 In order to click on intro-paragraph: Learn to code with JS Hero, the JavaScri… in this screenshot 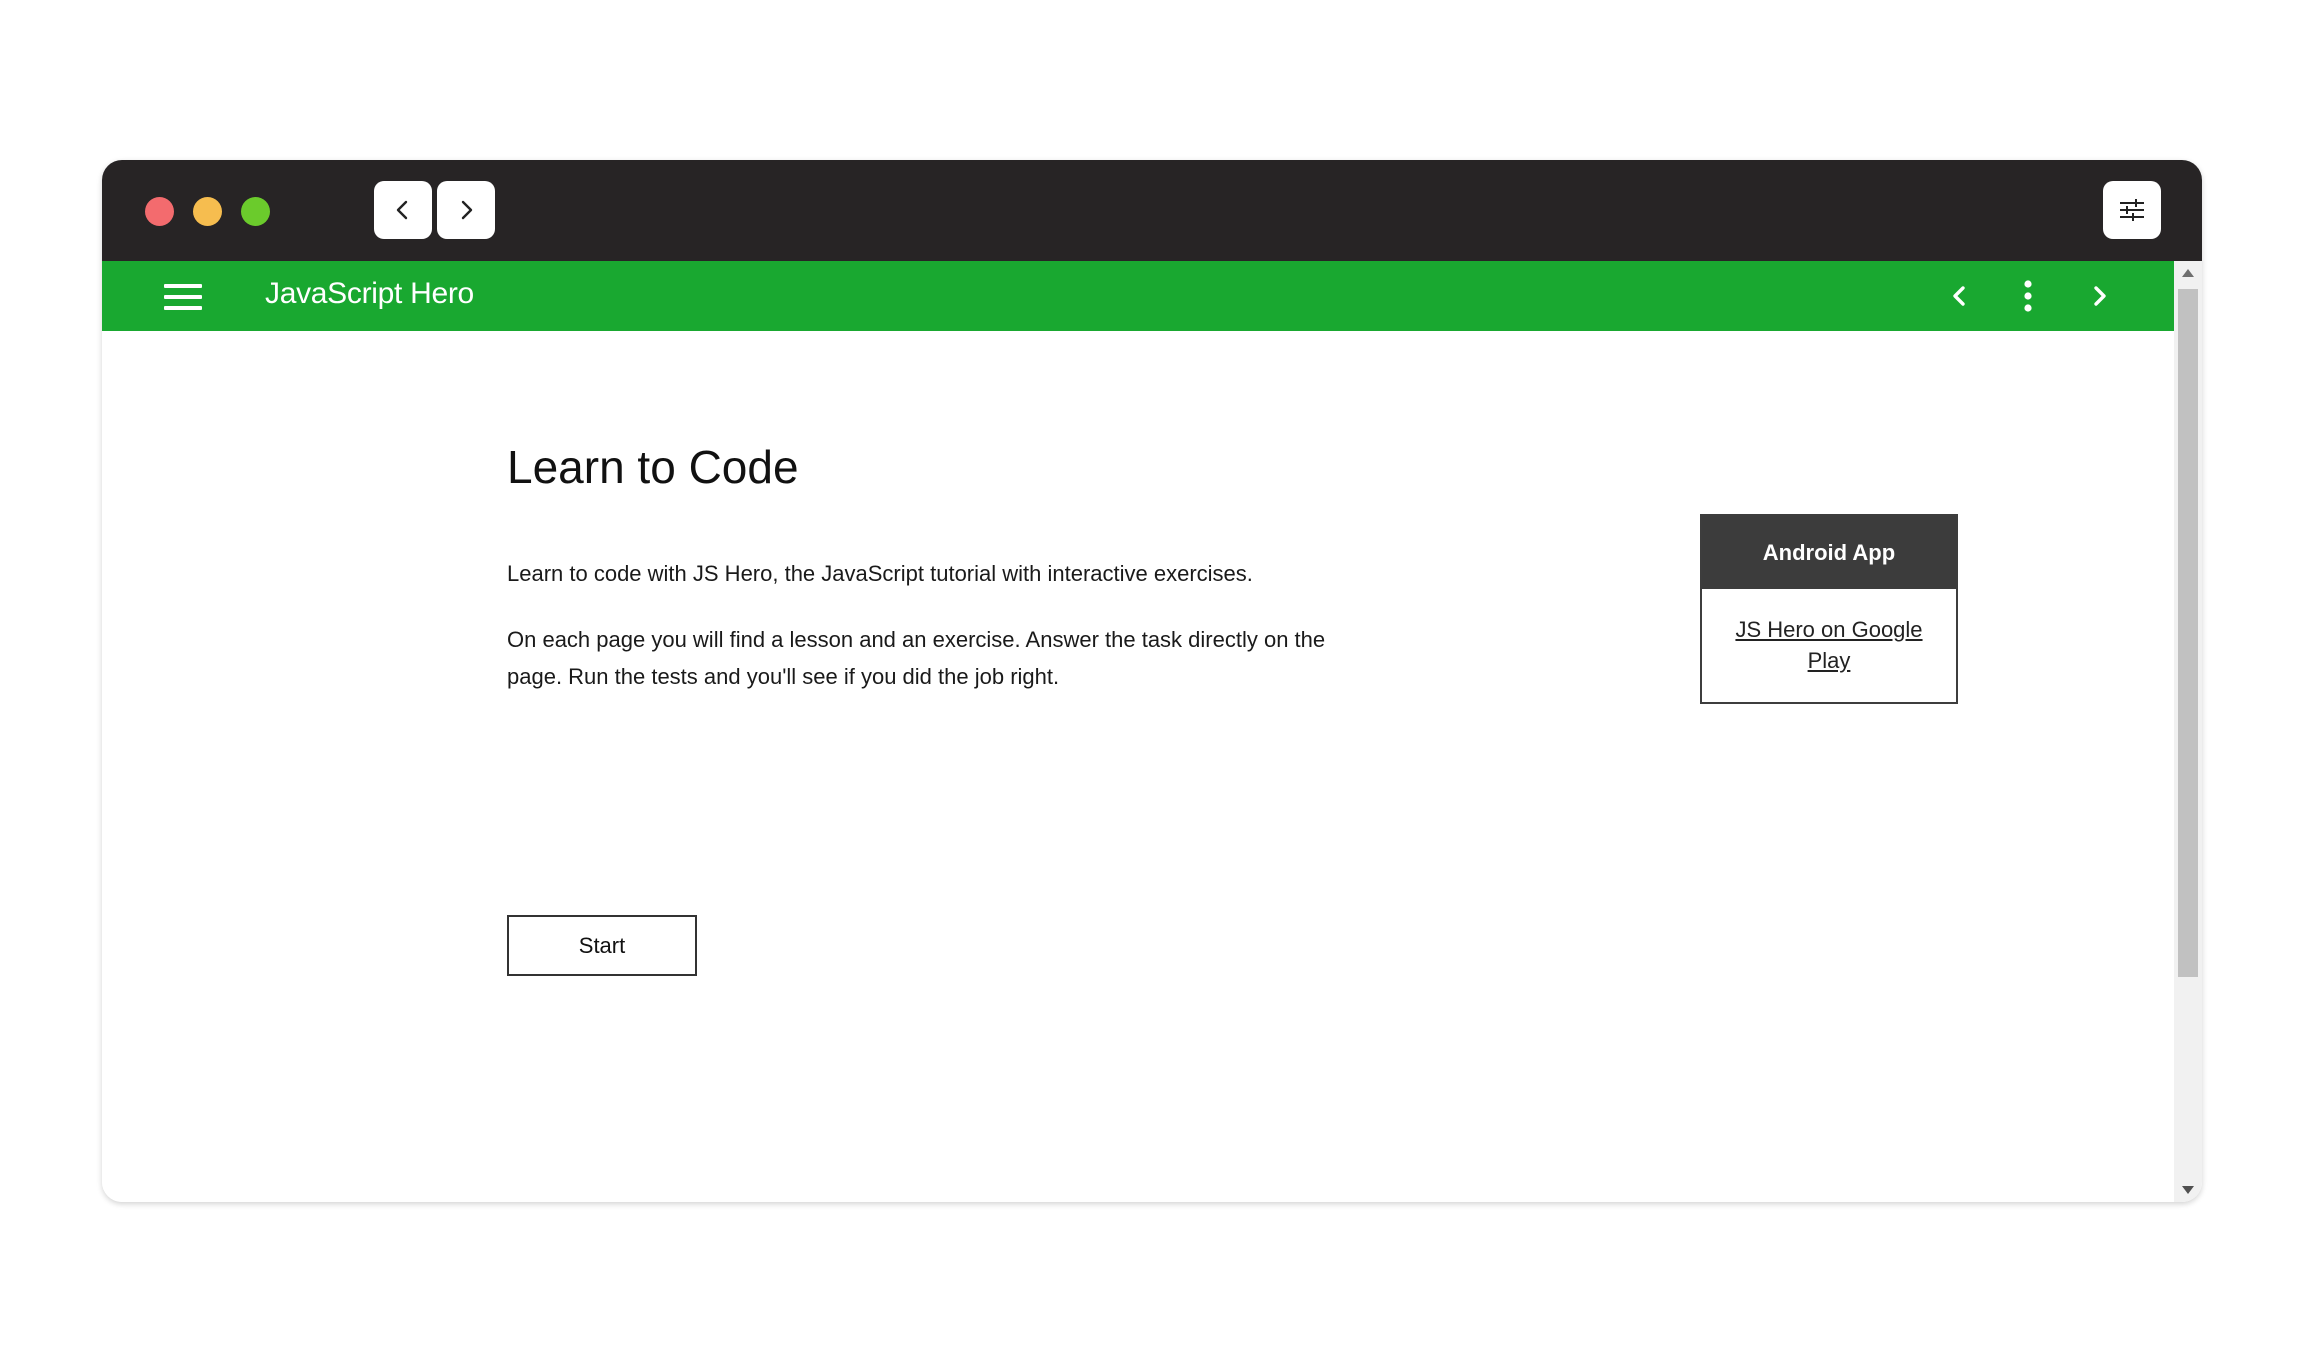, I will do `click(880, 573)`.